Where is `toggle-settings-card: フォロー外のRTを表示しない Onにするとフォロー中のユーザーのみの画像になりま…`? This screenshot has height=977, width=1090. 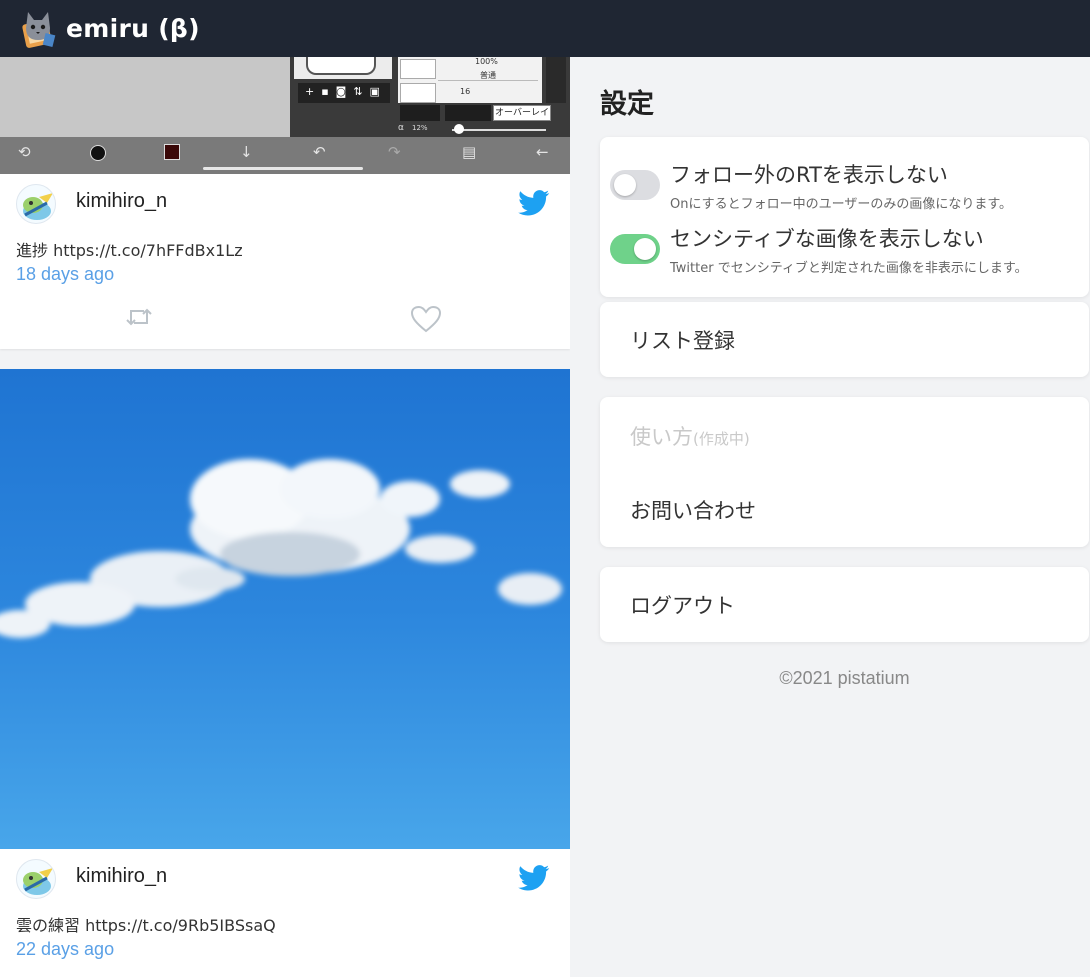
toggle-settings-card: フォロー外のRTを表示しない Onにするとフォロー中のユーザーのみの画像になりま… is located at coordinates (844, 217).